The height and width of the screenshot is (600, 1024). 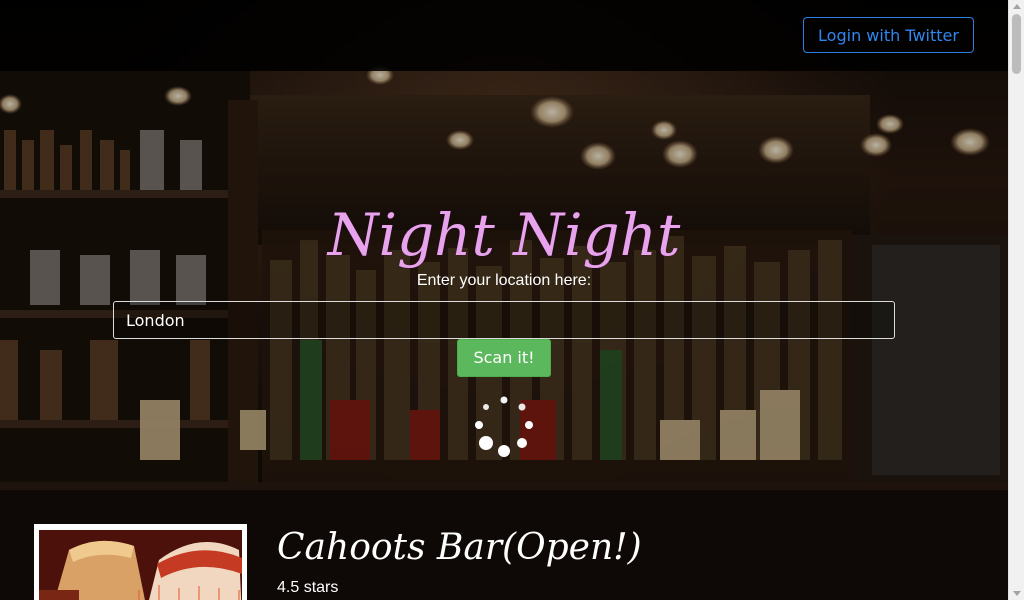 I want to click on vertical-scrollbar, so click(x=1016, y=300).